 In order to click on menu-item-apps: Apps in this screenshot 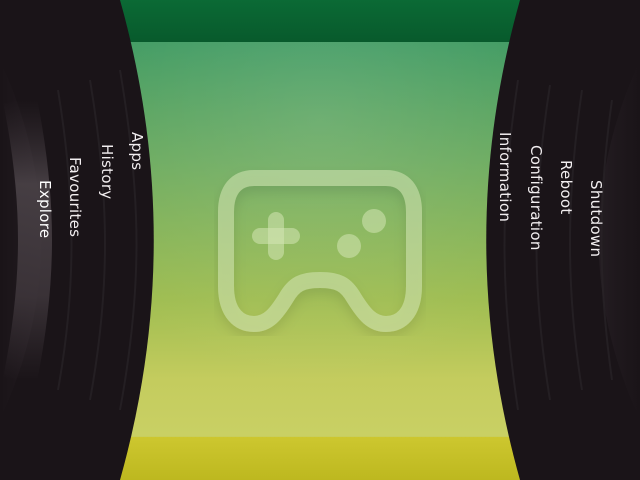, I will do `click(137, 151)`.